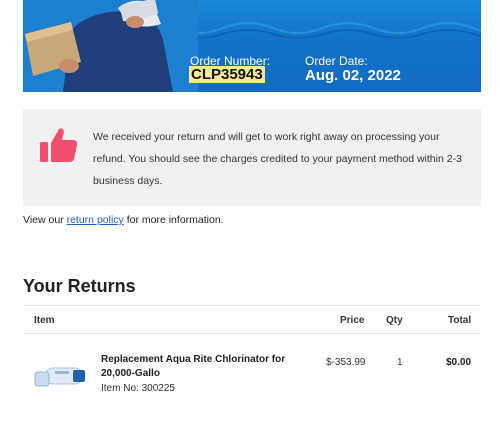 This screenshot has width=500, height=425. I want to click on header-divider, so click(252, 333).